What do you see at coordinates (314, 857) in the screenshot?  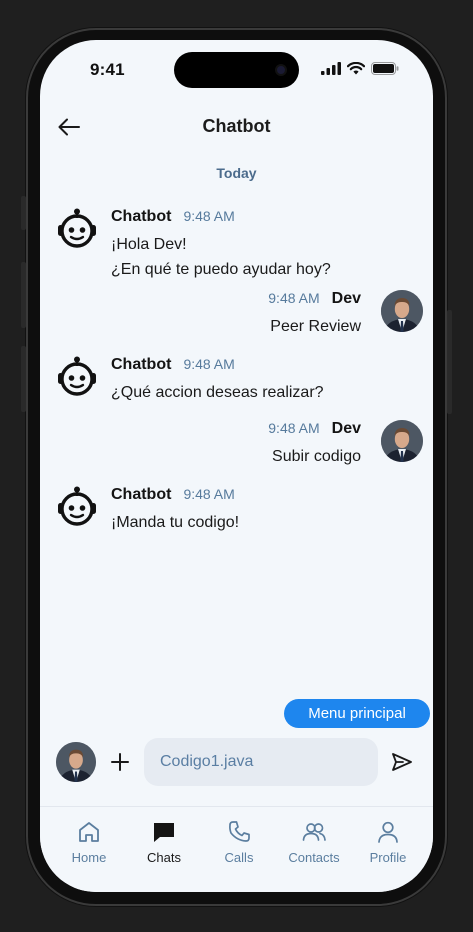 I see `tab-label: Contacts` at bounding box center [314, 857].